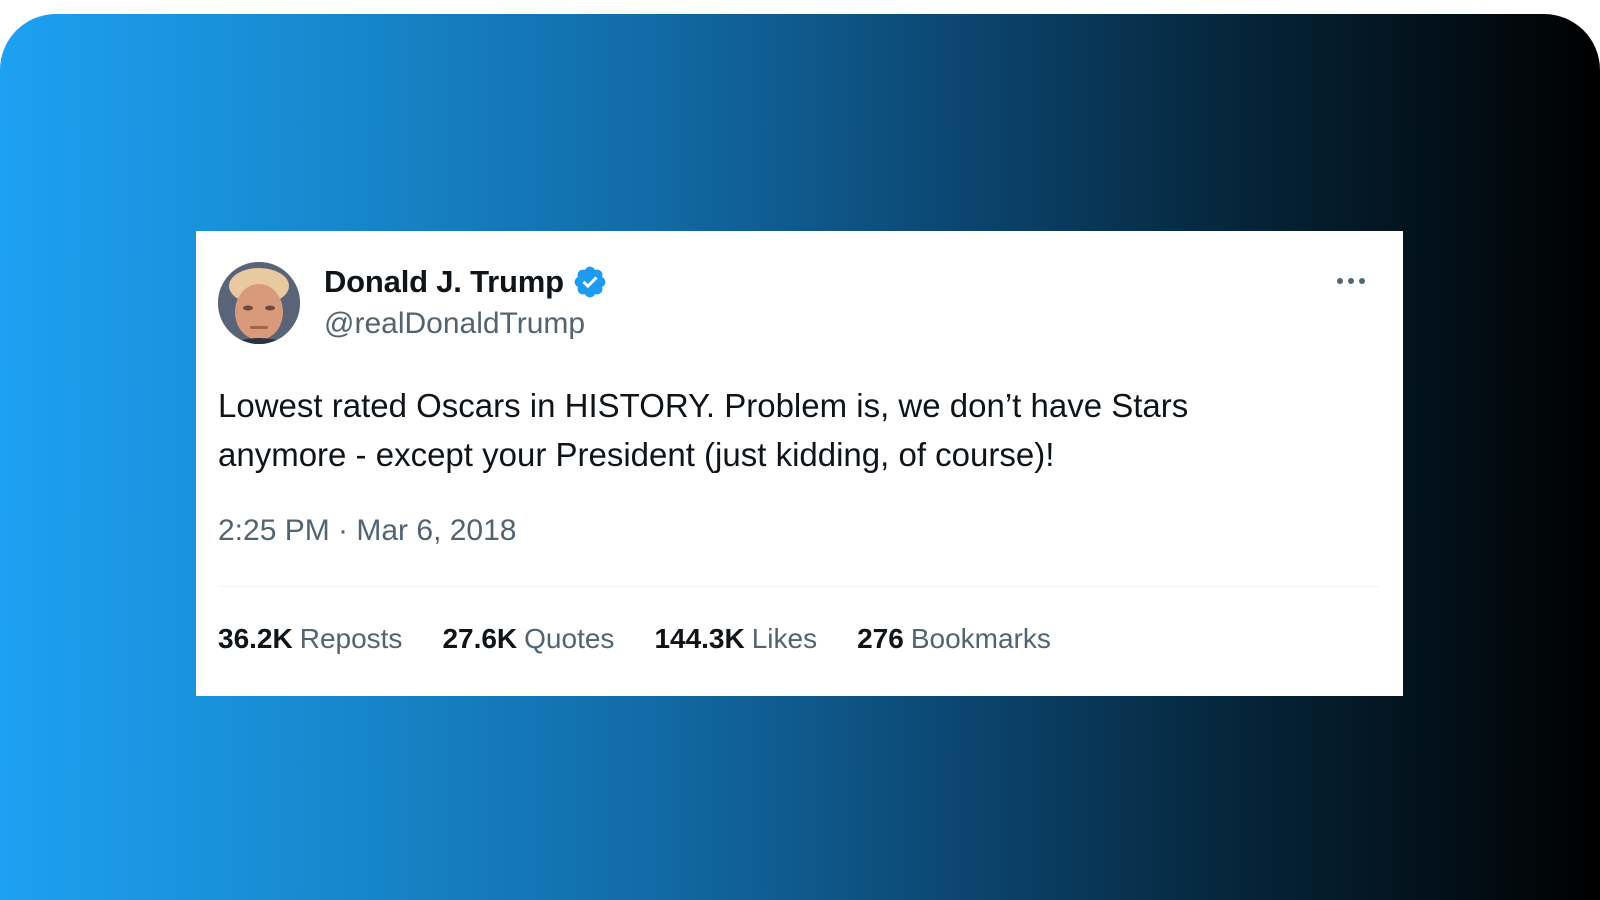 This screenshot has width=1600, height=900. I want to click on author-name-row: Donald J. Trump, so click(466, 282).